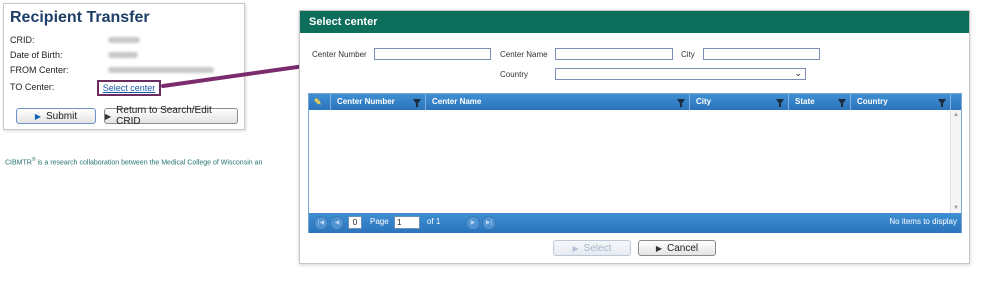 The width and height of the screenshot is (1000, 282). I want to click on current-index-box: 0, so click(355, 222).